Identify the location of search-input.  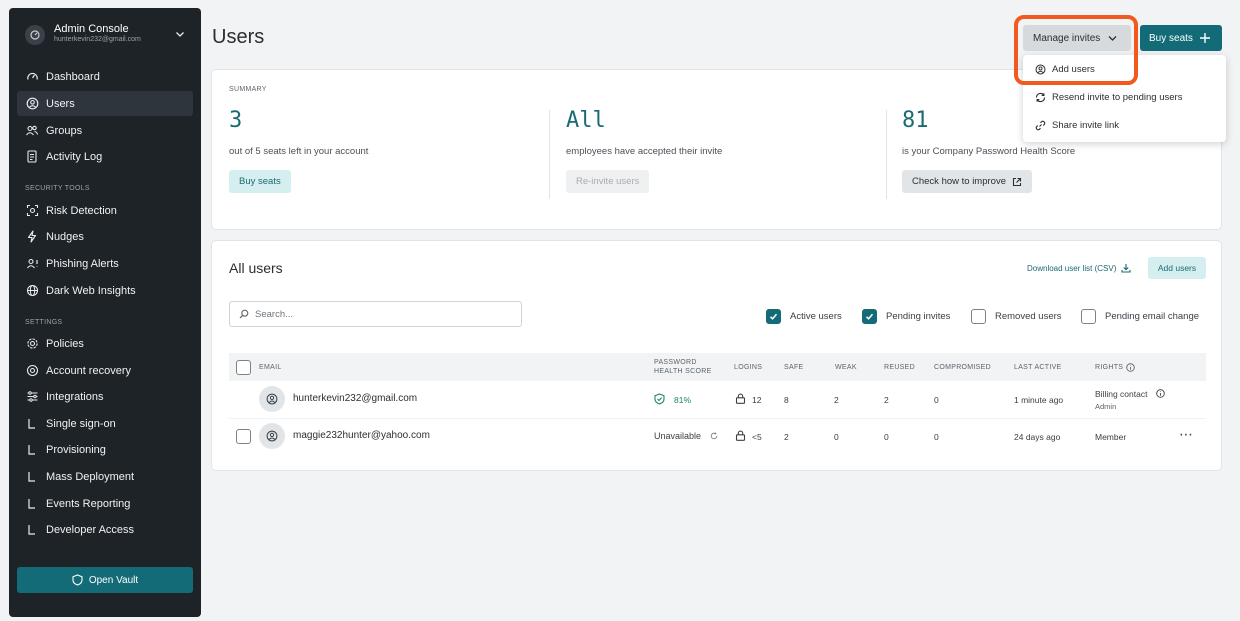
(375, 314).